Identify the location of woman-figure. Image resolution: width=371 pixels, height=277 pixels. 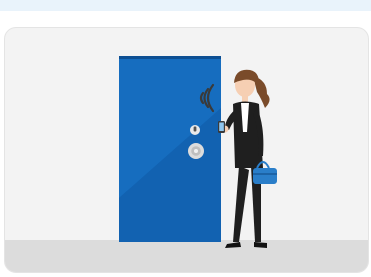
(247, 158).